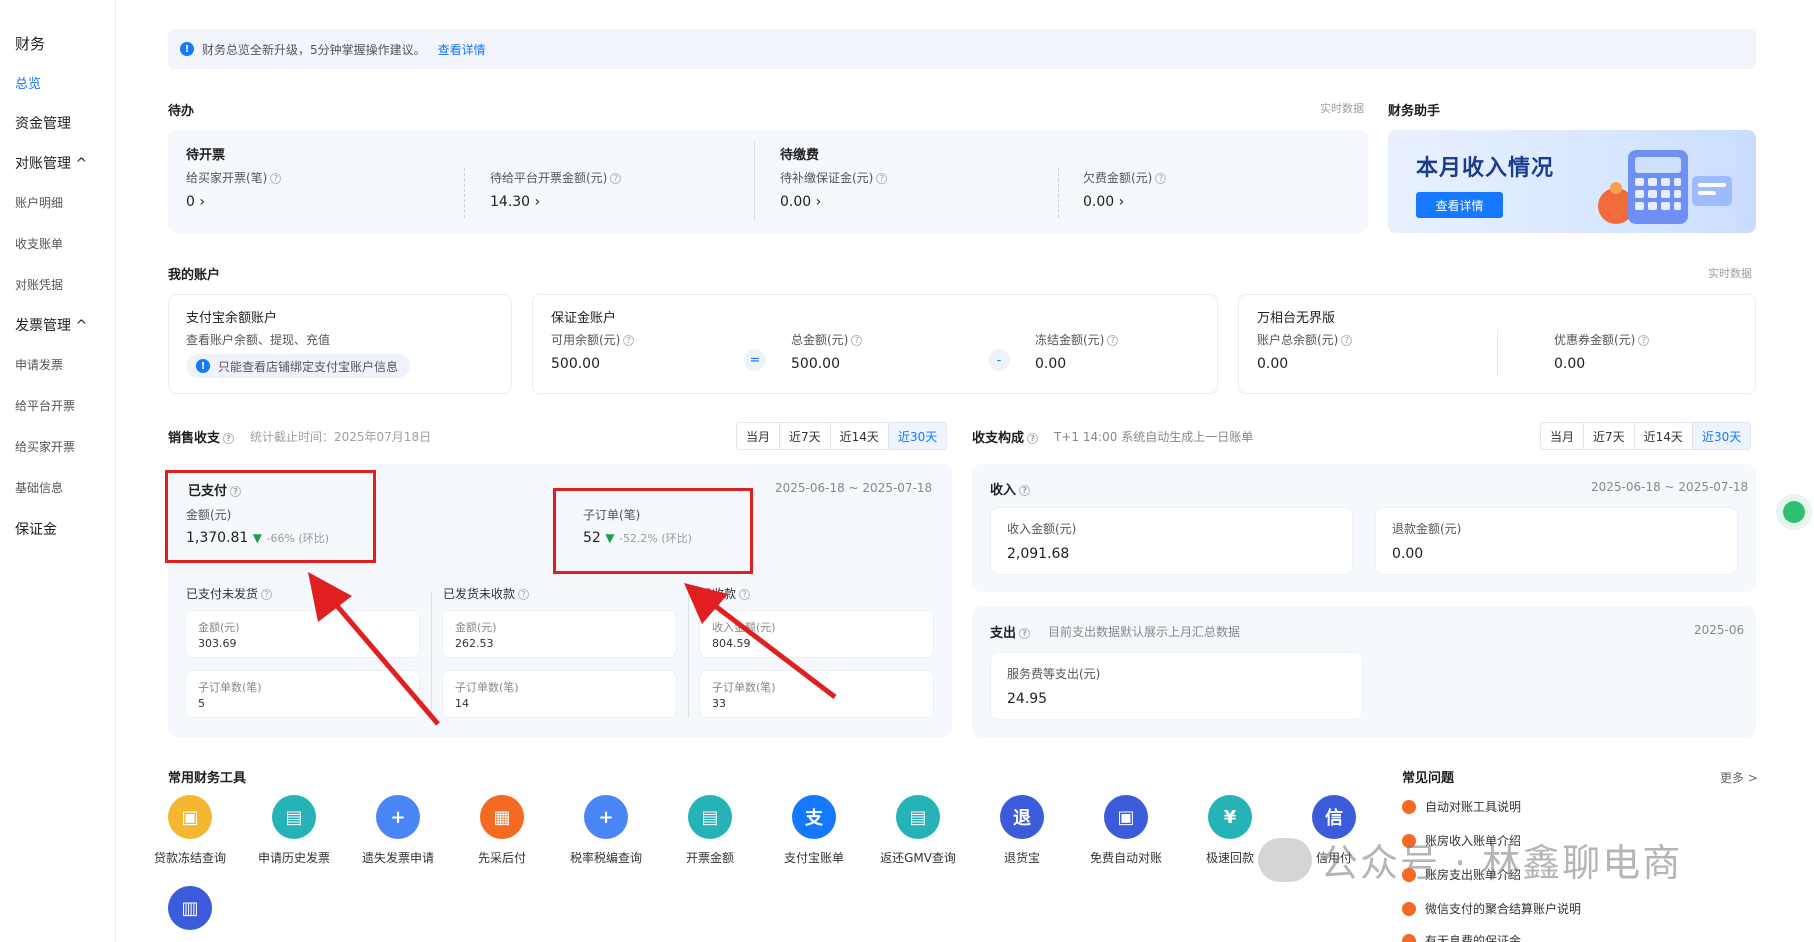  Describe the element at coordinates (302, 634) in the screenshot. I see `unshipped-amount-box: 金额(元) 303.69` at that location.